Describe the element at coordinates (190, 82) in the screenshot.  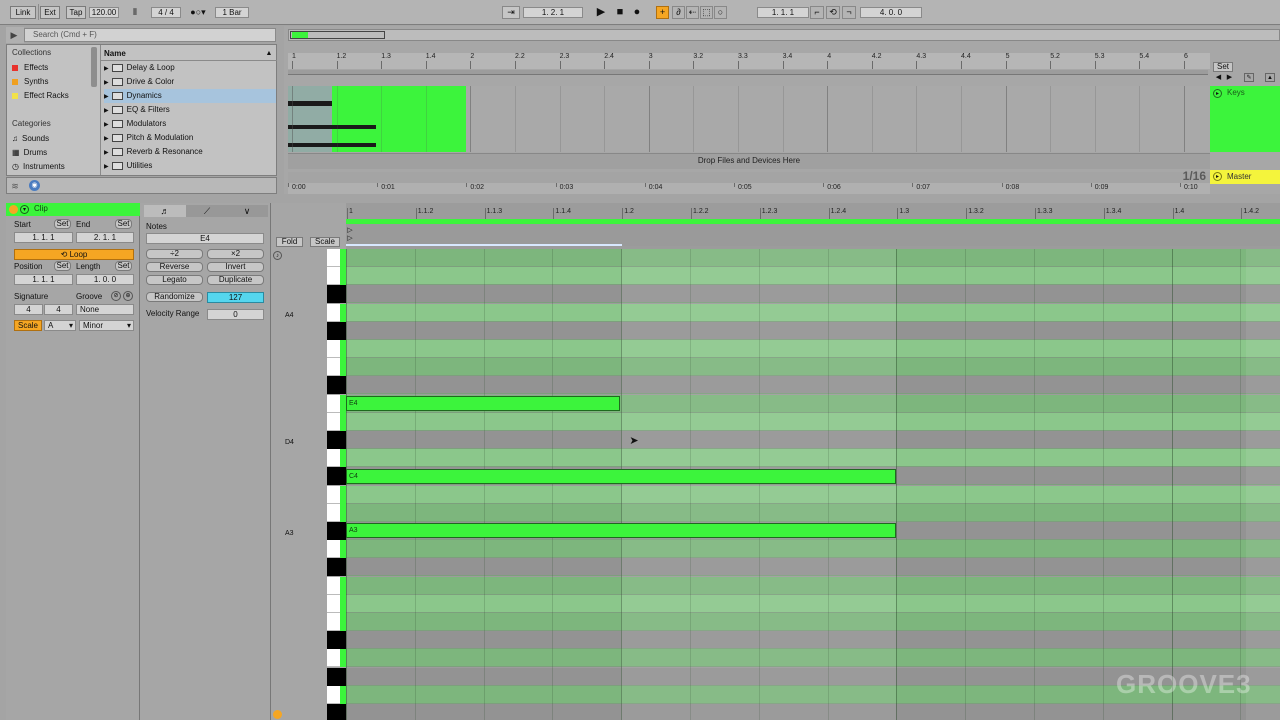
I see `browser-item-drive-color: ▶ Drive & Color` at that location.